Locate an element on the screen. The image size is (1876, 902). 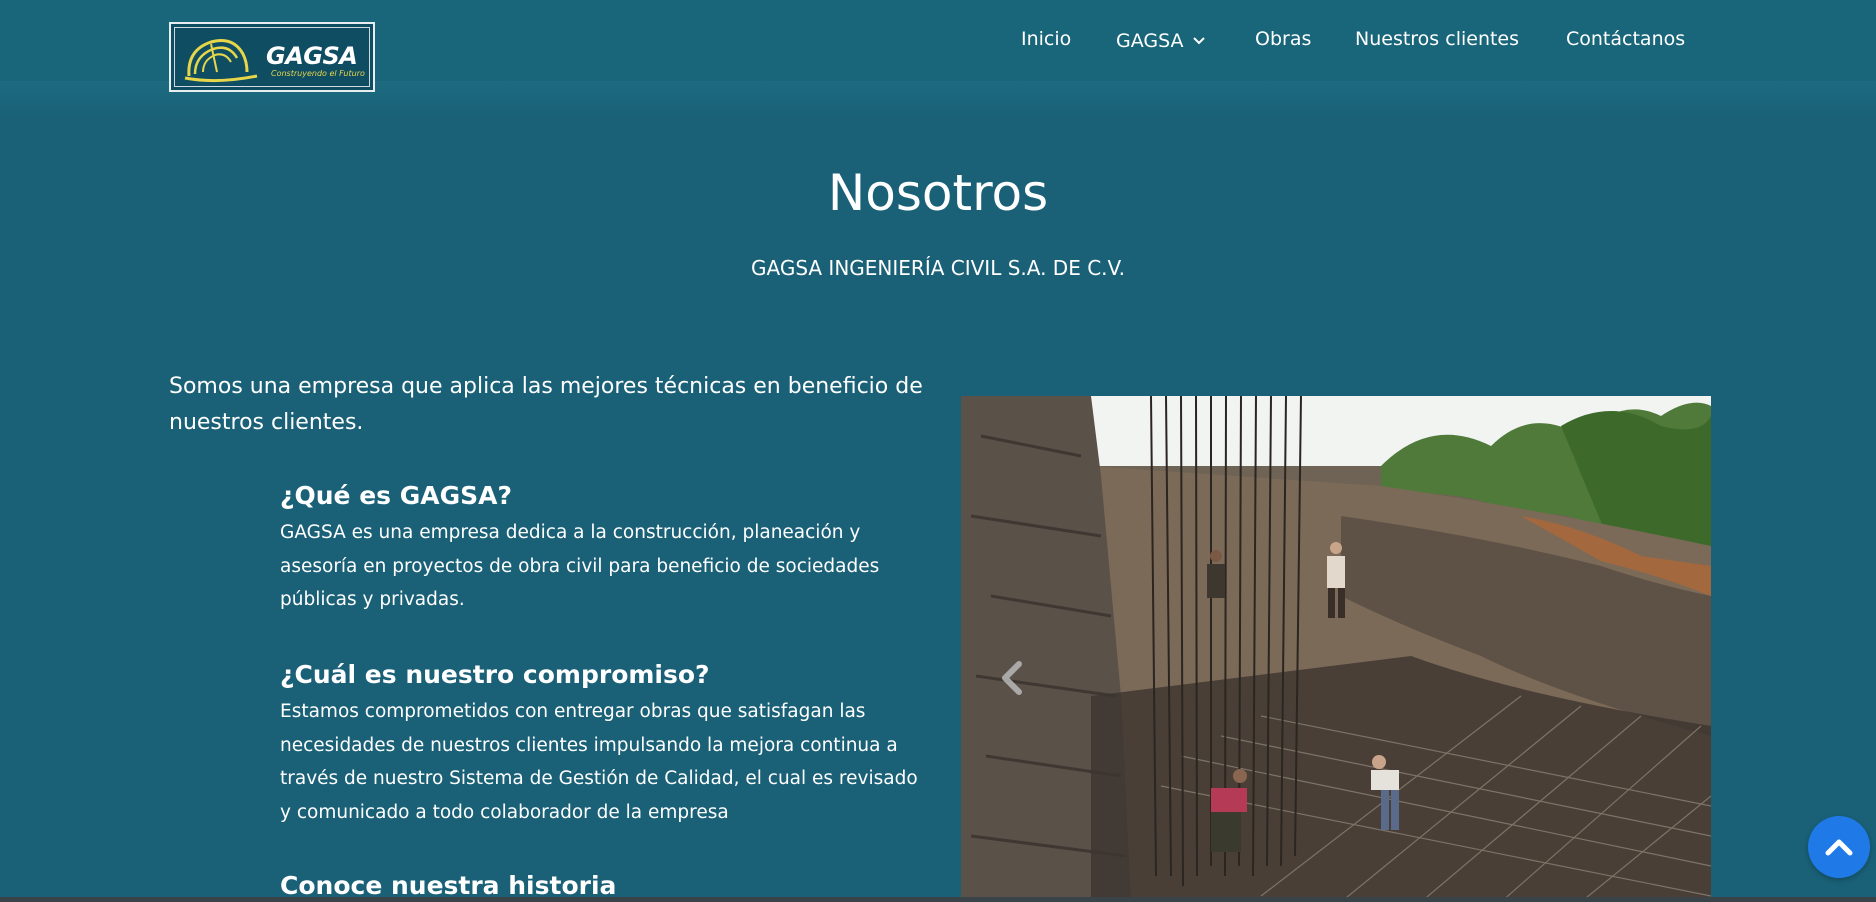
nav-item-gagsa: GAGSA is located at coordinates (1160, 40).